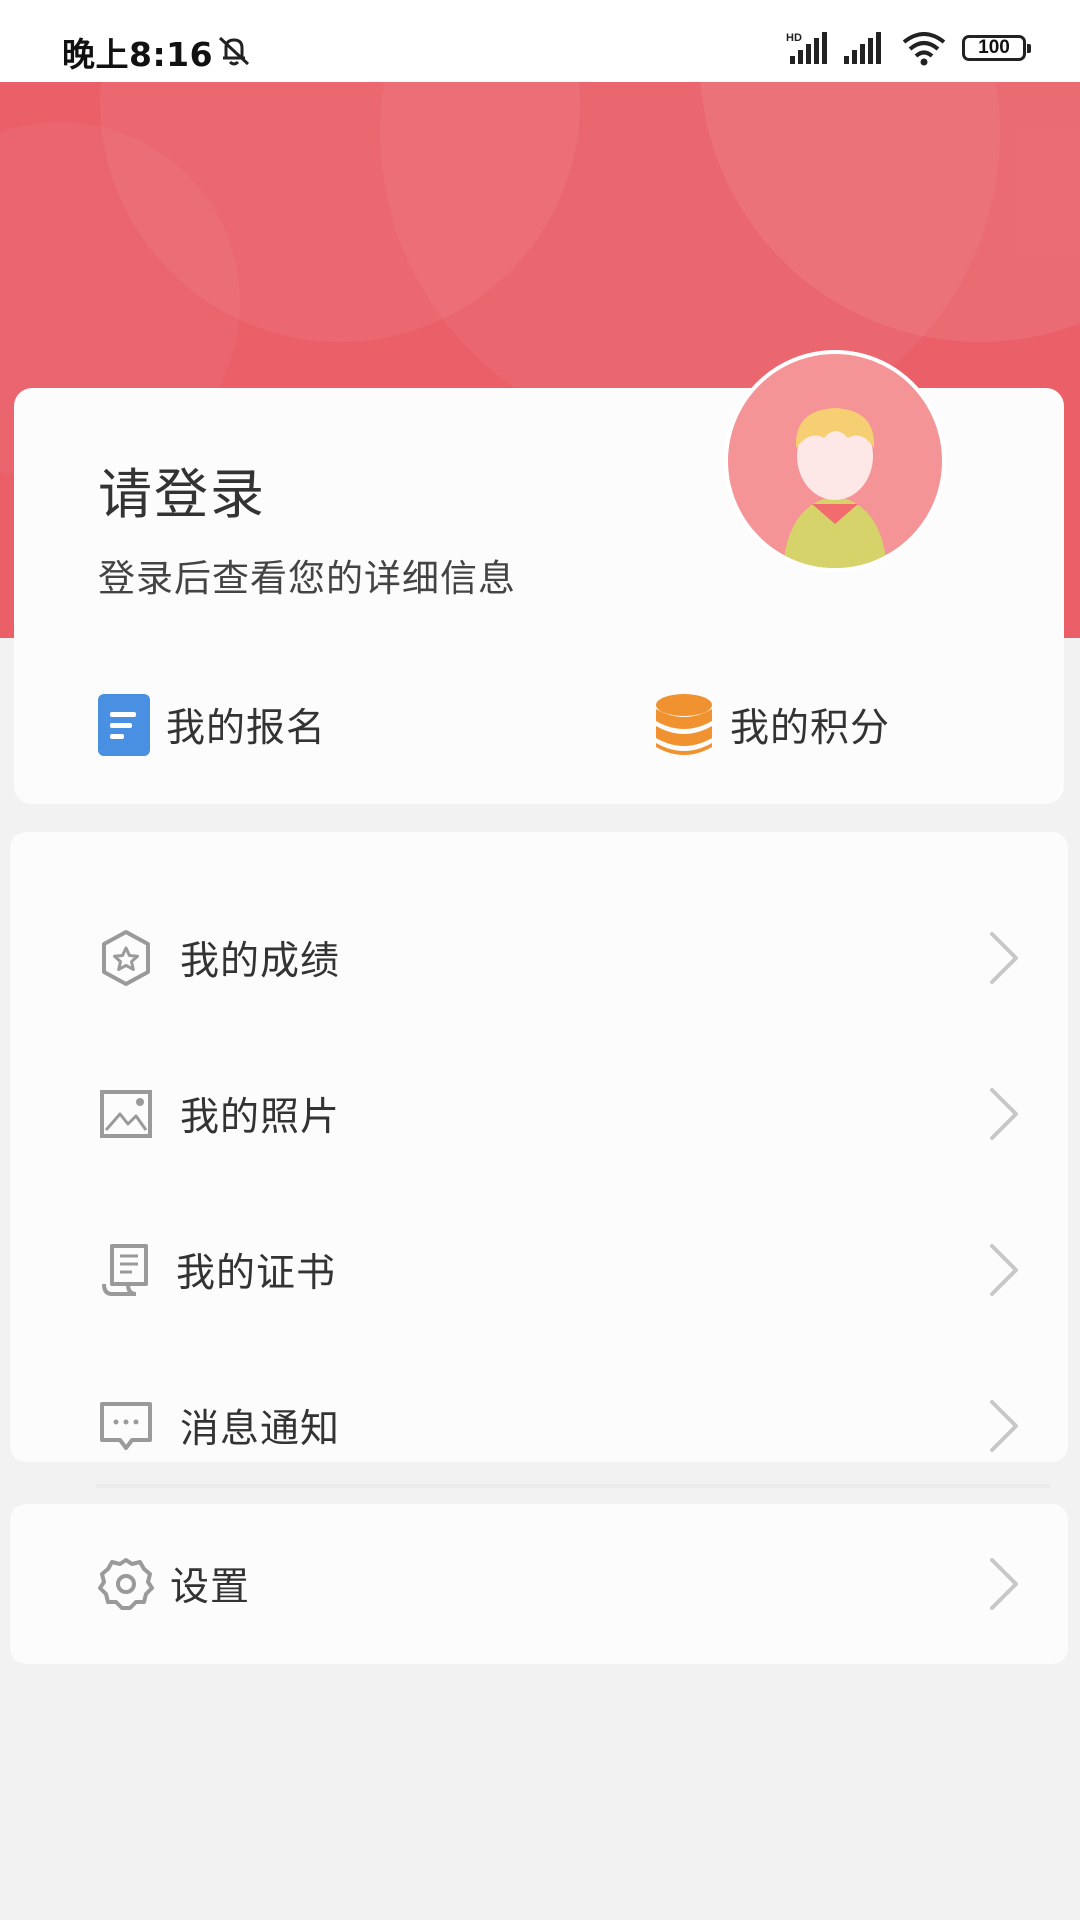  I want to click on menu-item-label: 消息通知, so click(260, 1429).